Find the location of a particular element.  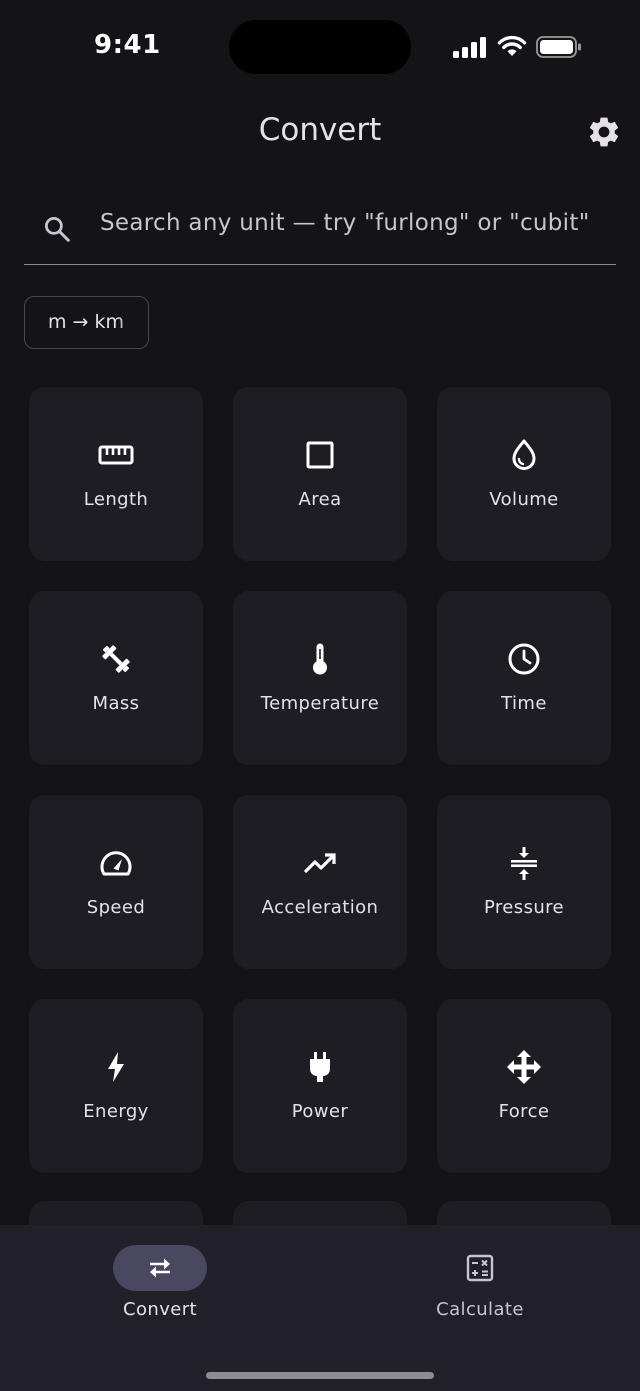

category-label: Mass is located at coordinates (116, 703).